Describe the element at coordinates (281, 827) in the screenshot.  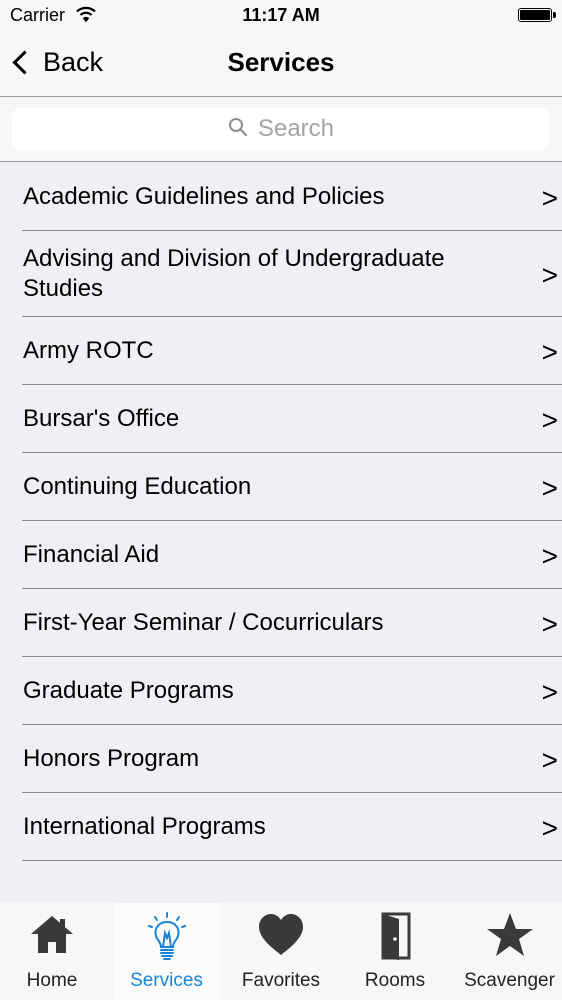
I see `list-item: International Programs >` at that location.